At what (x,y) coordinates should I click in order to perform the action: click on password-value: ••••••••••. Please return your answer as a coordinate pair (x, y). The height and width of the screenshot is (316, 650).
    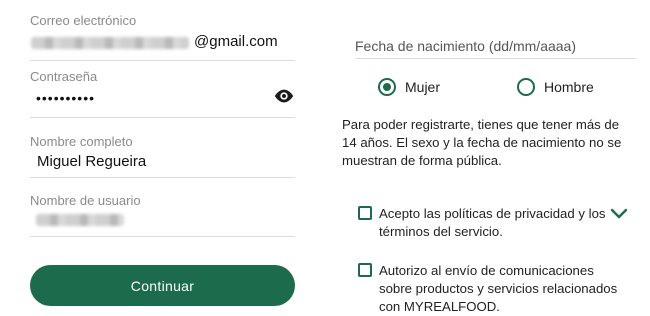
    Looking at the image, I should click on (66, 98).